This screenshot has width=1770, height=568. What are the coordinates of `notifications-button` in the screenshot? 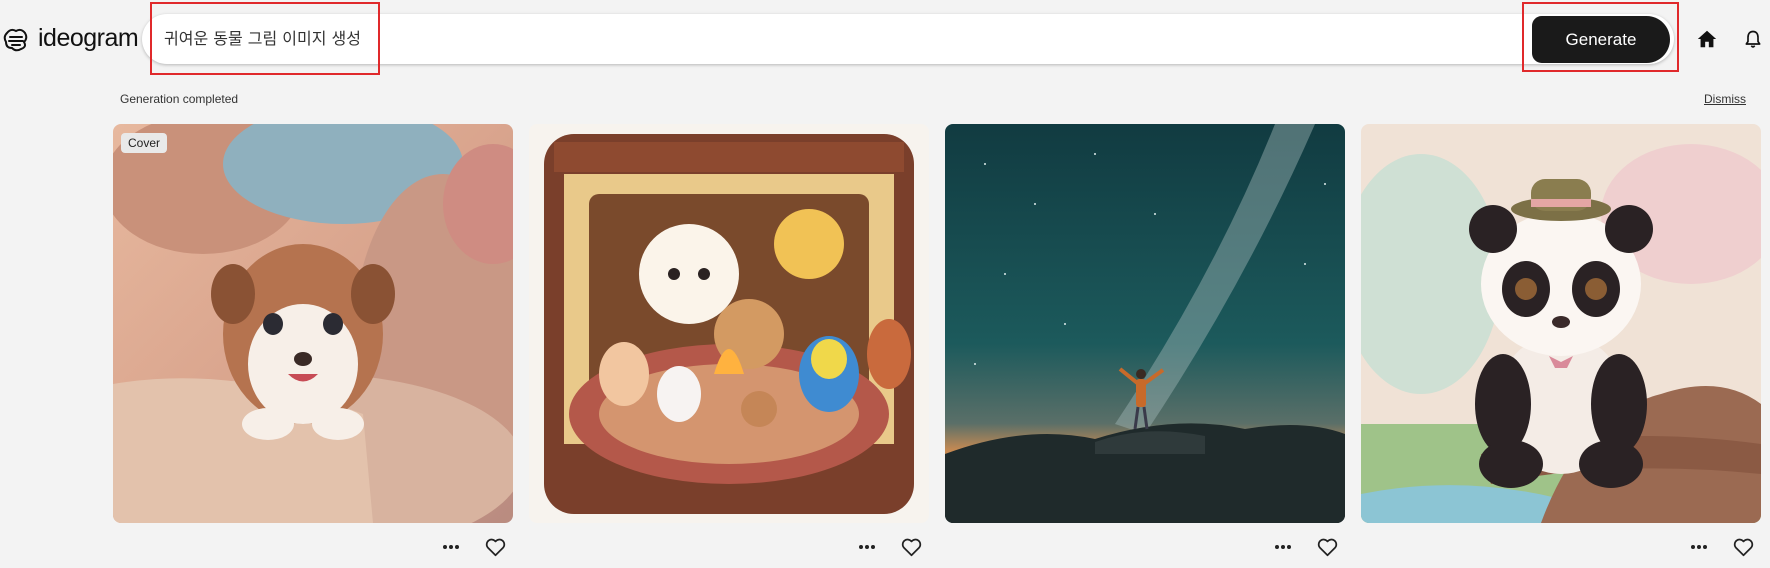 It's located at (1753, 39).